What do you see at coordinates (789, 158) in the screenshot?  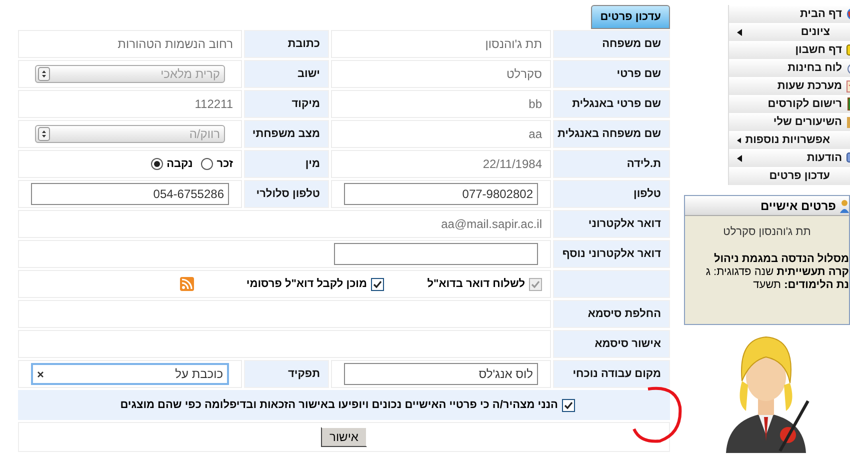 I see `menu-item: הודעות` at bounding box center [789, 158].